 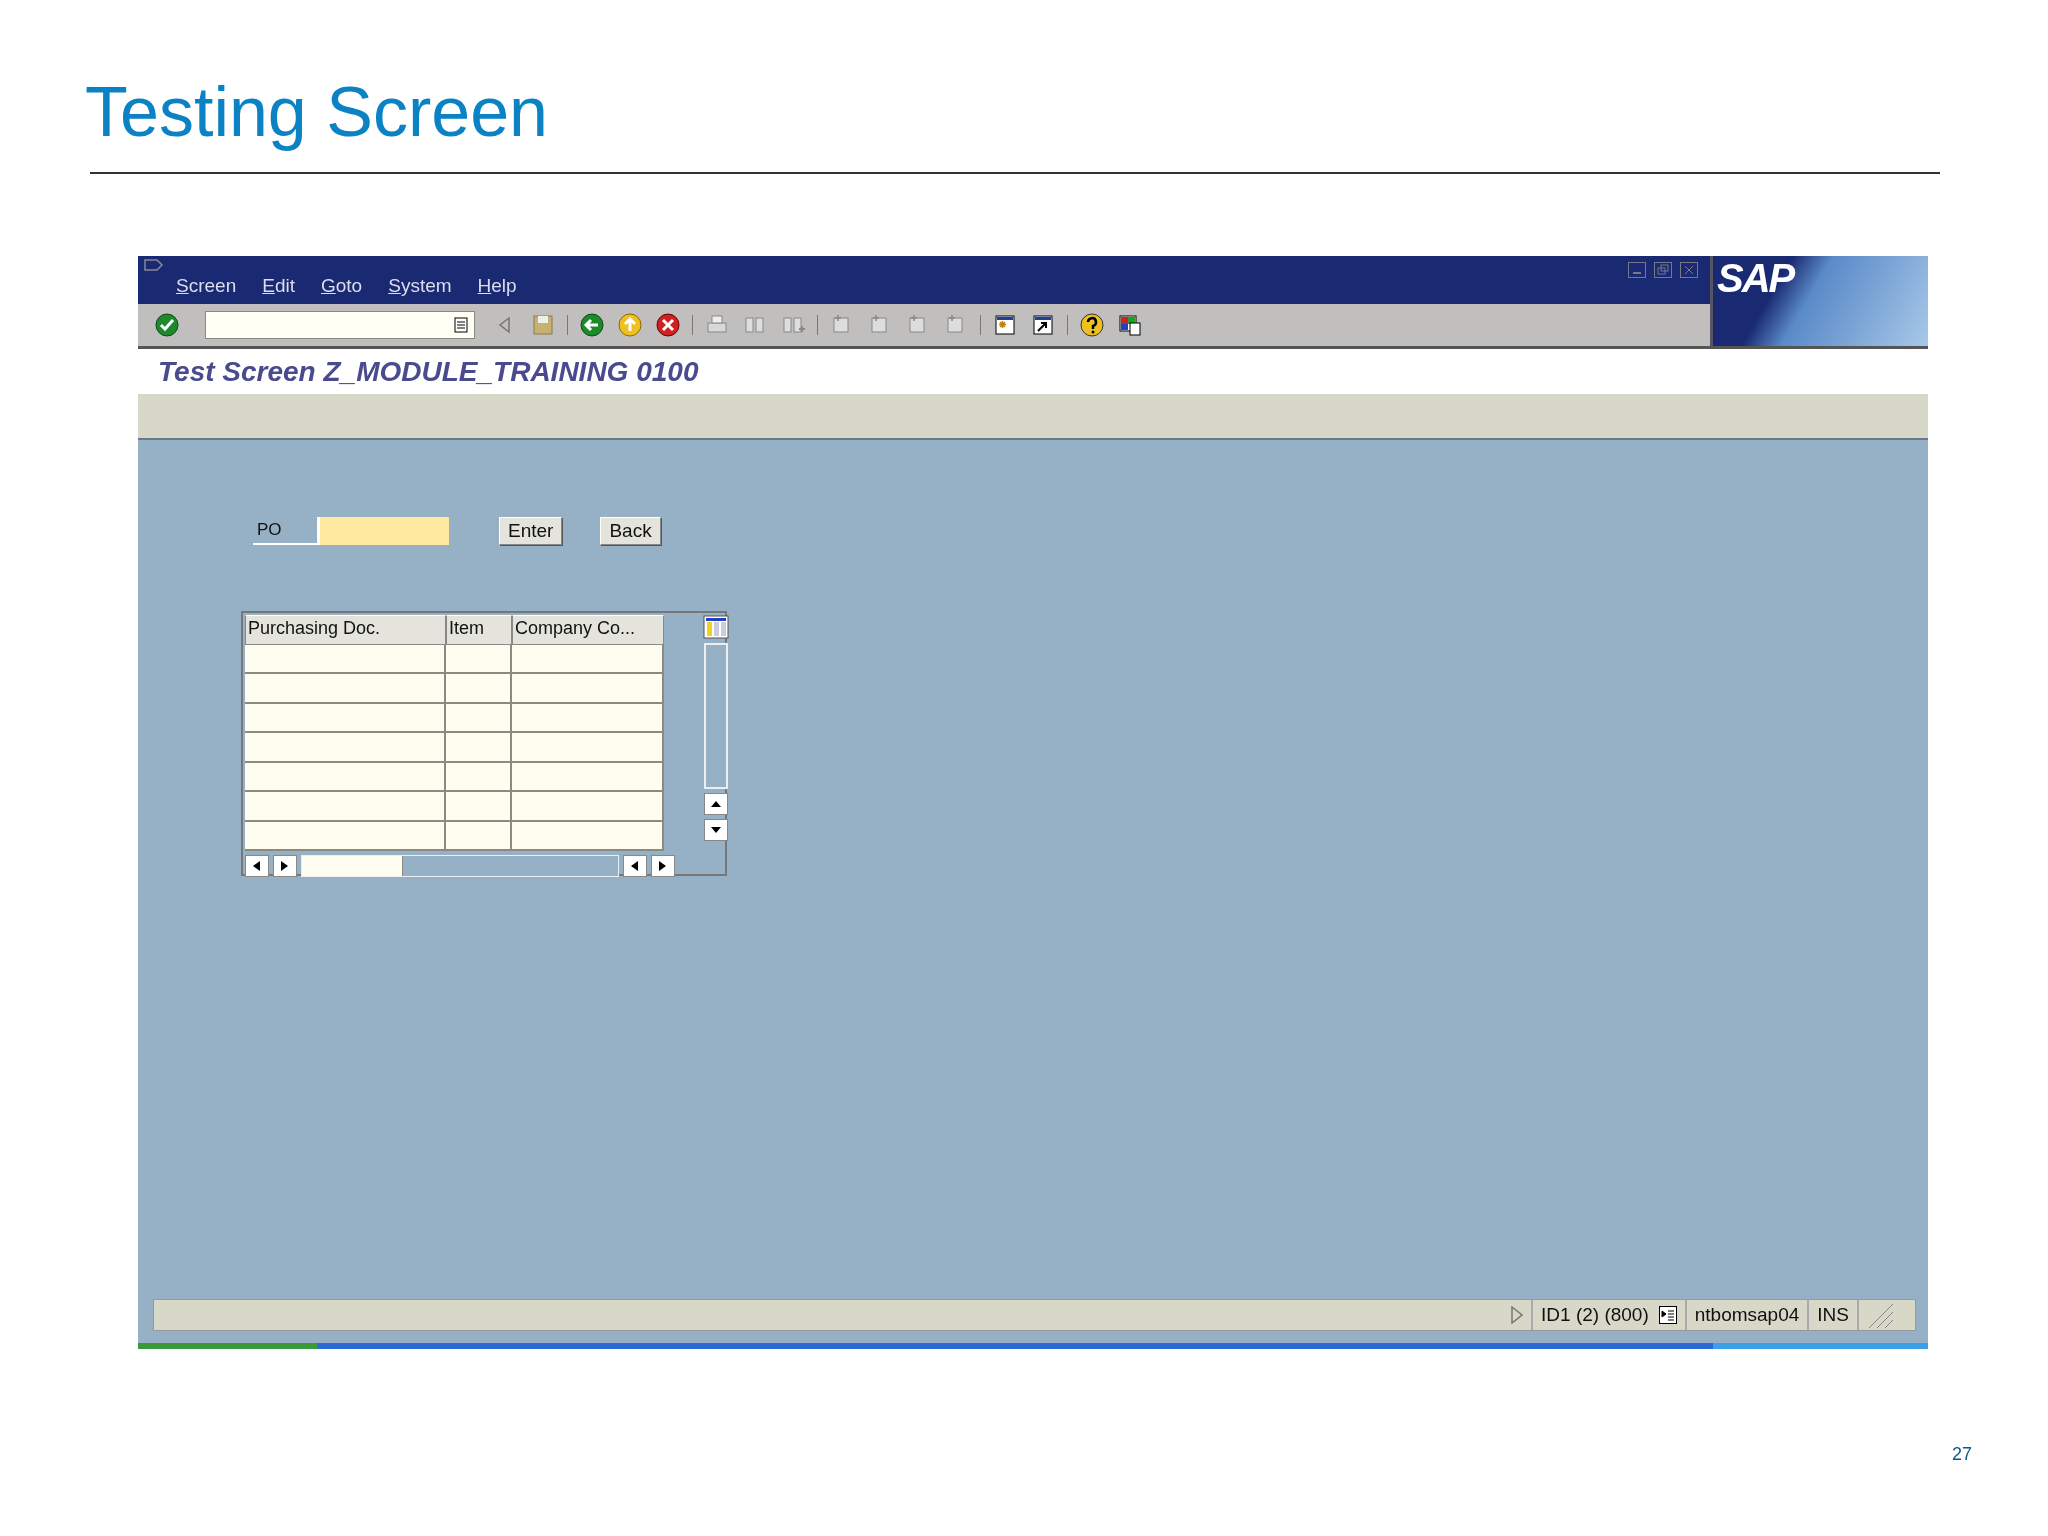 What do you see at coordinates (155, 266) in the screenshot?
I see `window-menu-icon` at bounding box center [155, 266].